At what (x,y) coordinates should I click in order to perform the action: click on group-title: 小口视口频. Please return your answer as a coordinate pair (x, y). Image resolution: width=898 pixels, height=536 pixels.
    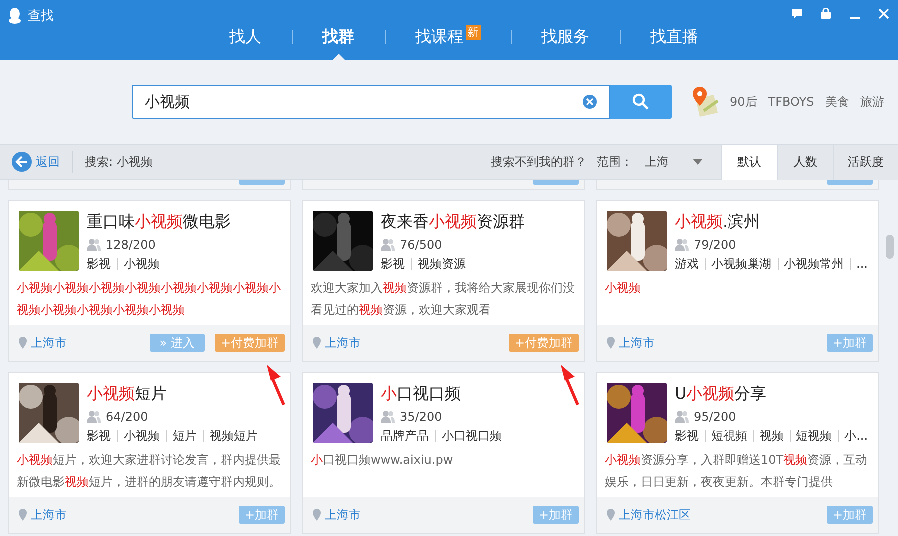
    Looking at the image, I should click on (441, 394).